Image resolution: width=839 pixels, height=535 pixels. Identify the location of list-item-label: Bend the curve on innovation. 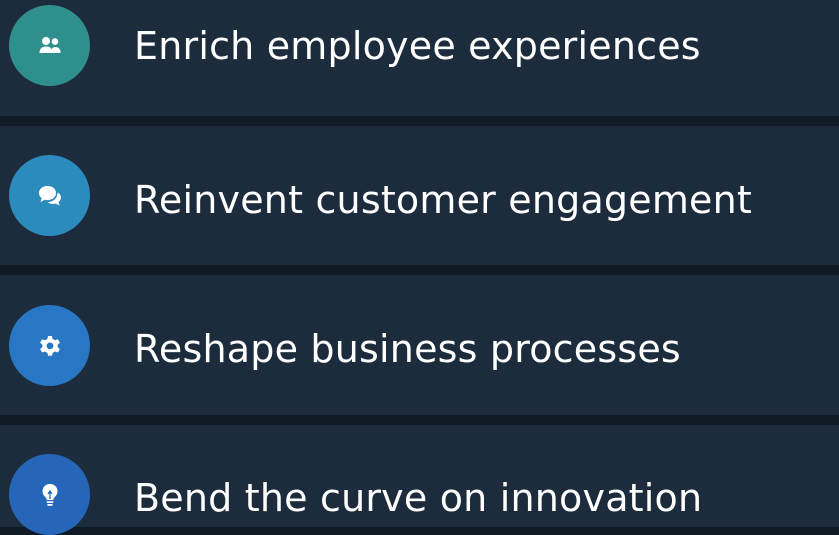
(418, 498).